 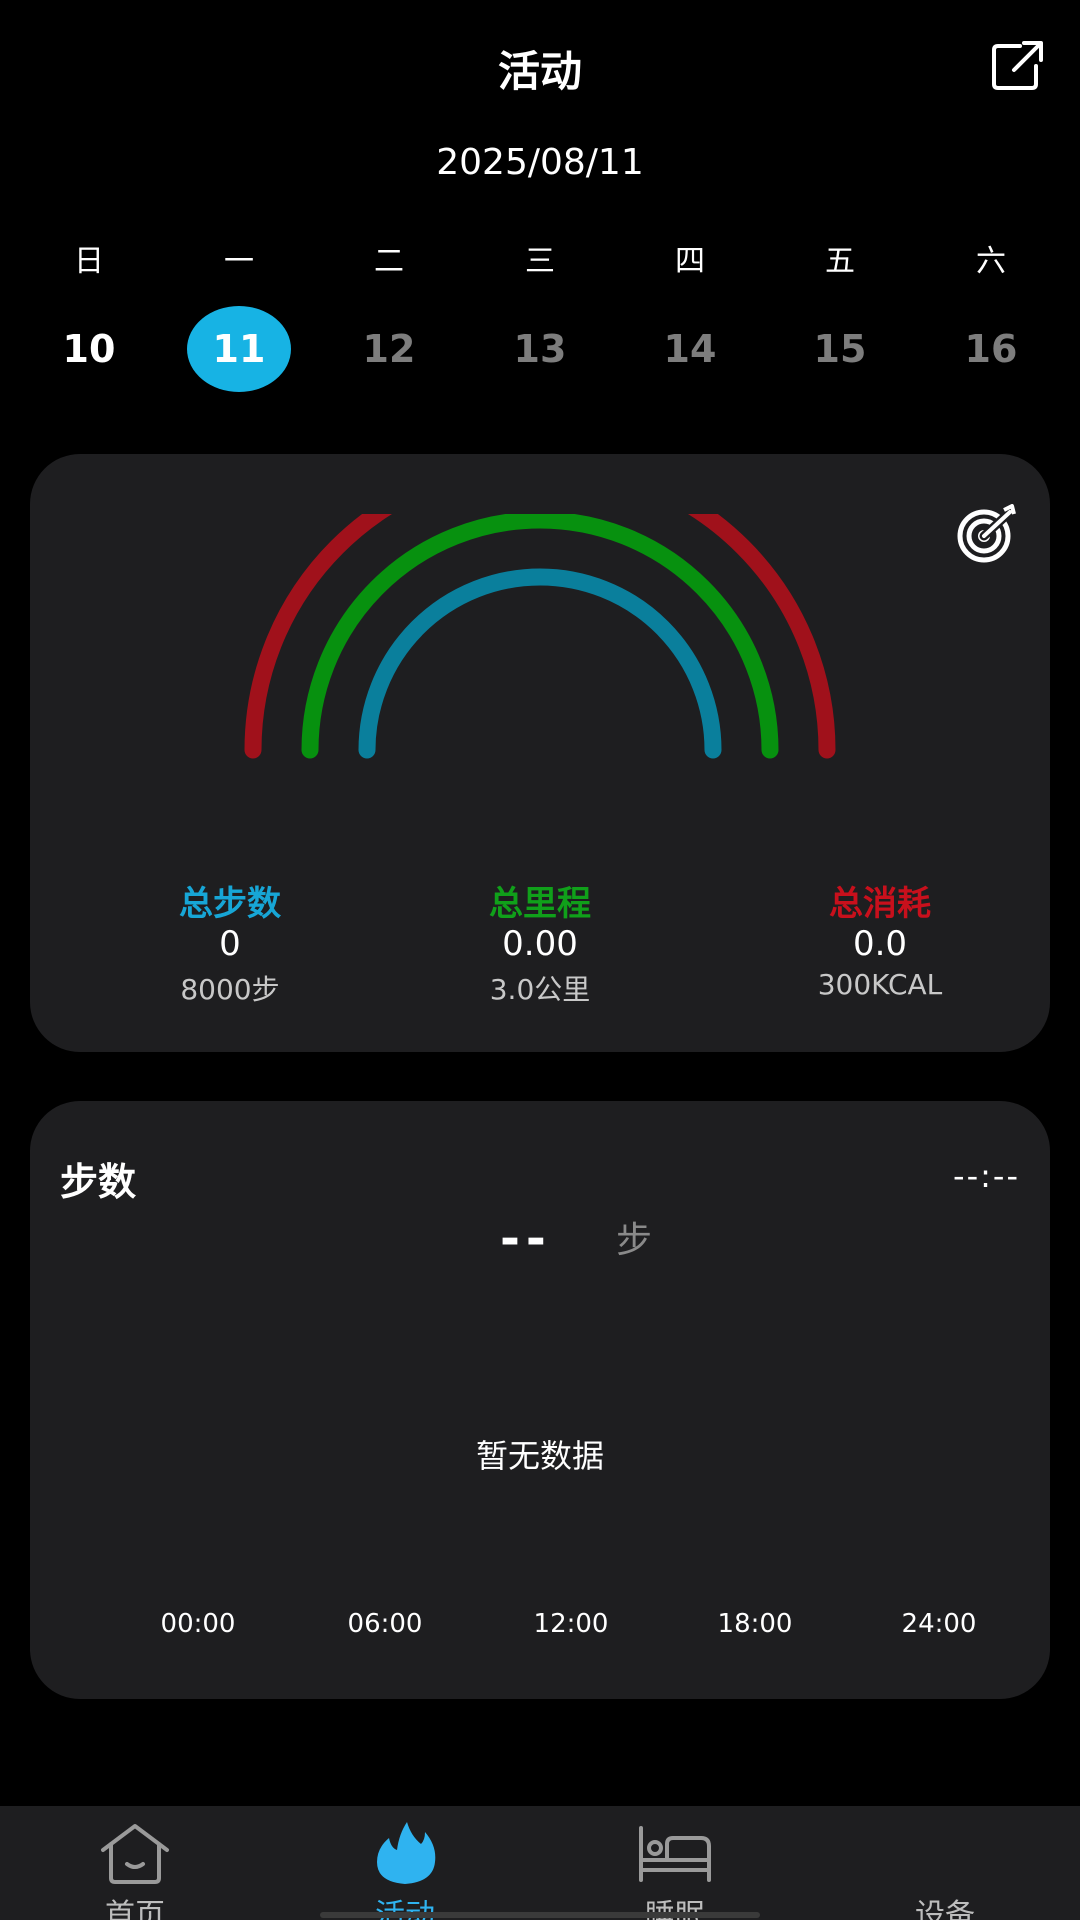 What do you see at coordinates (98, 1182) in the screenshot?
I see `steps-card-title: 步数` at bounding box center [98, 1182].